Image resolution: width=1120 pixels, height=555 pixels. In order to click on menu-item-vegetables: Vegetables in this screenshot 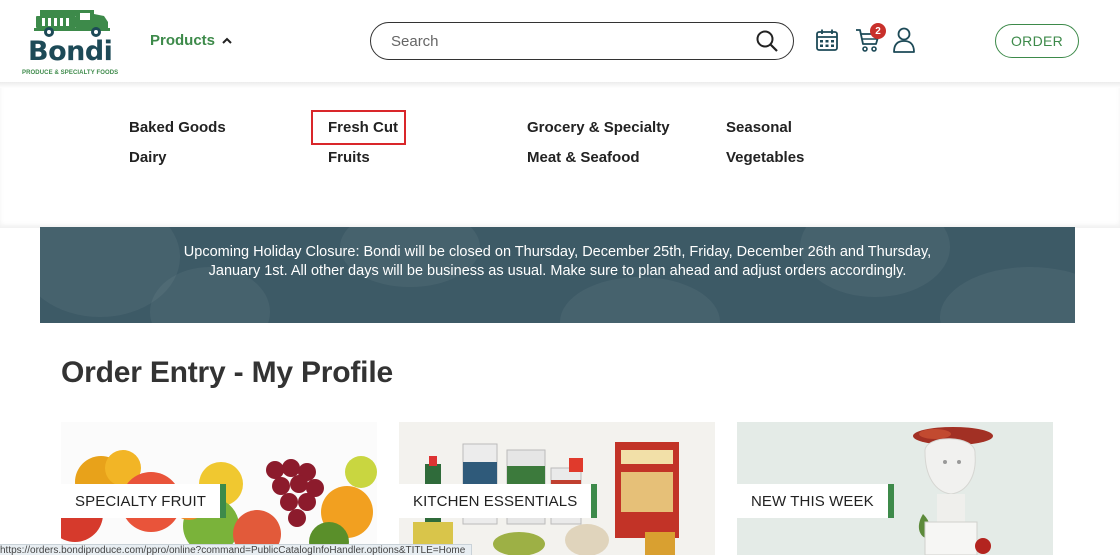, I will do `click(765, 157)`.